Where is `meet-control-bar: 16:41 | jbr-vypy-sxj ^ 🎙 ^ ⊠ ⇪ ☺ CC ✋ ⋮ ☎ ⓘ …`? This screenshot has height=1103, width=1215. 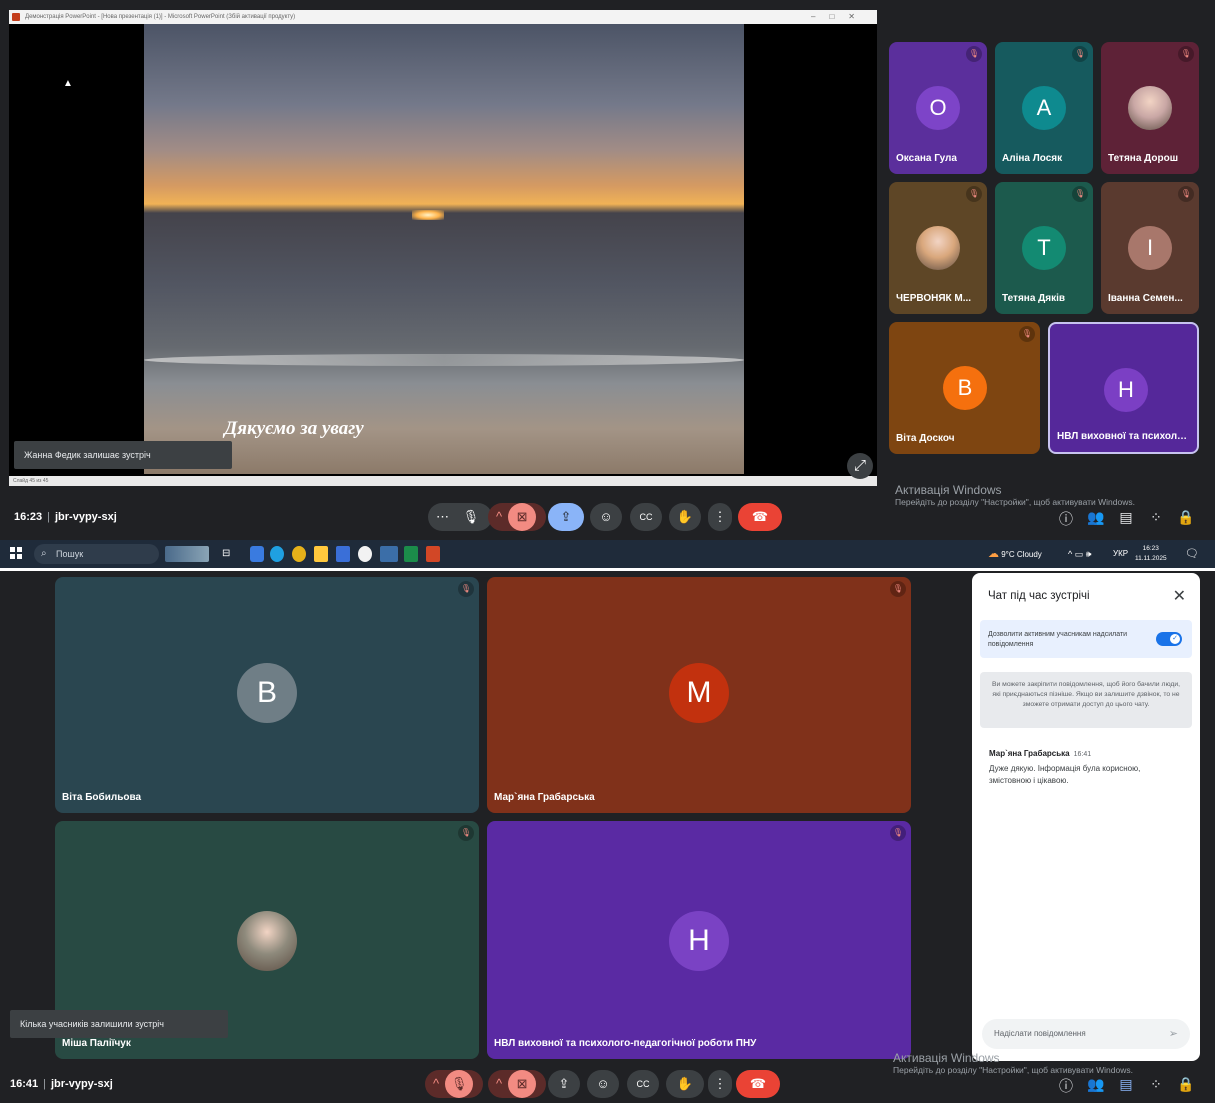 meet-control-bar: 16:41 | jbr-vypy-sxj ^ 🎙 ^ ⊠ ⇪ ☺ CC ✋ ⋮ ☎ ⓘ … is located at coordinates (607, 1084).